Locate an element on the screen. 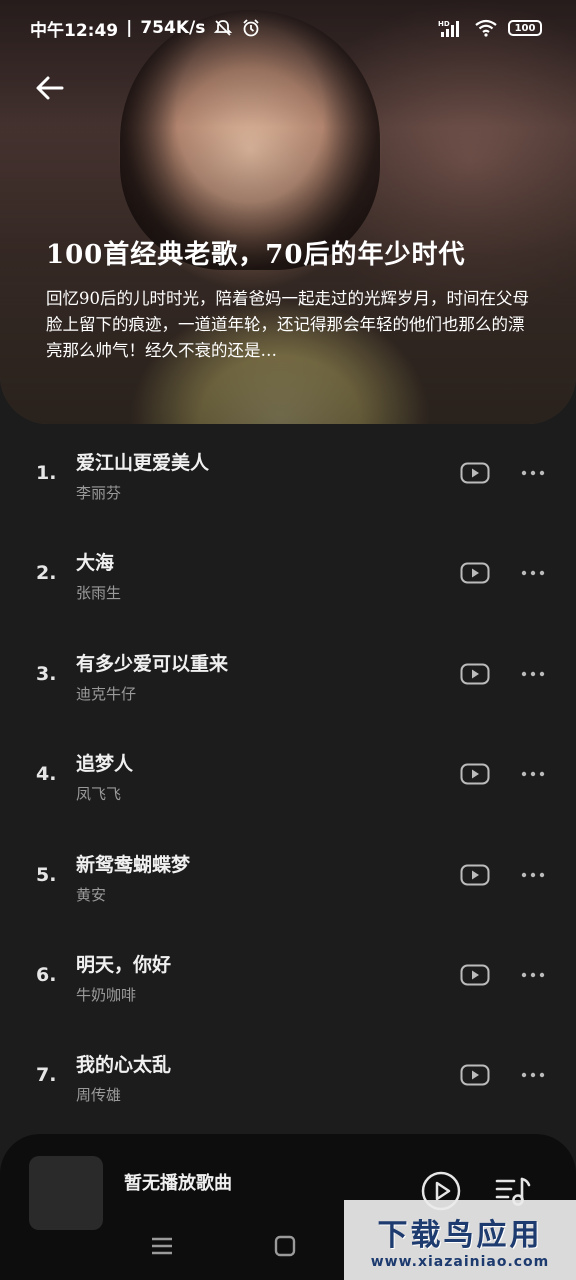 Image resolution: width=576 pixels, height=1280 pixels. song-index: 3. is located at coordinates (46, 673).